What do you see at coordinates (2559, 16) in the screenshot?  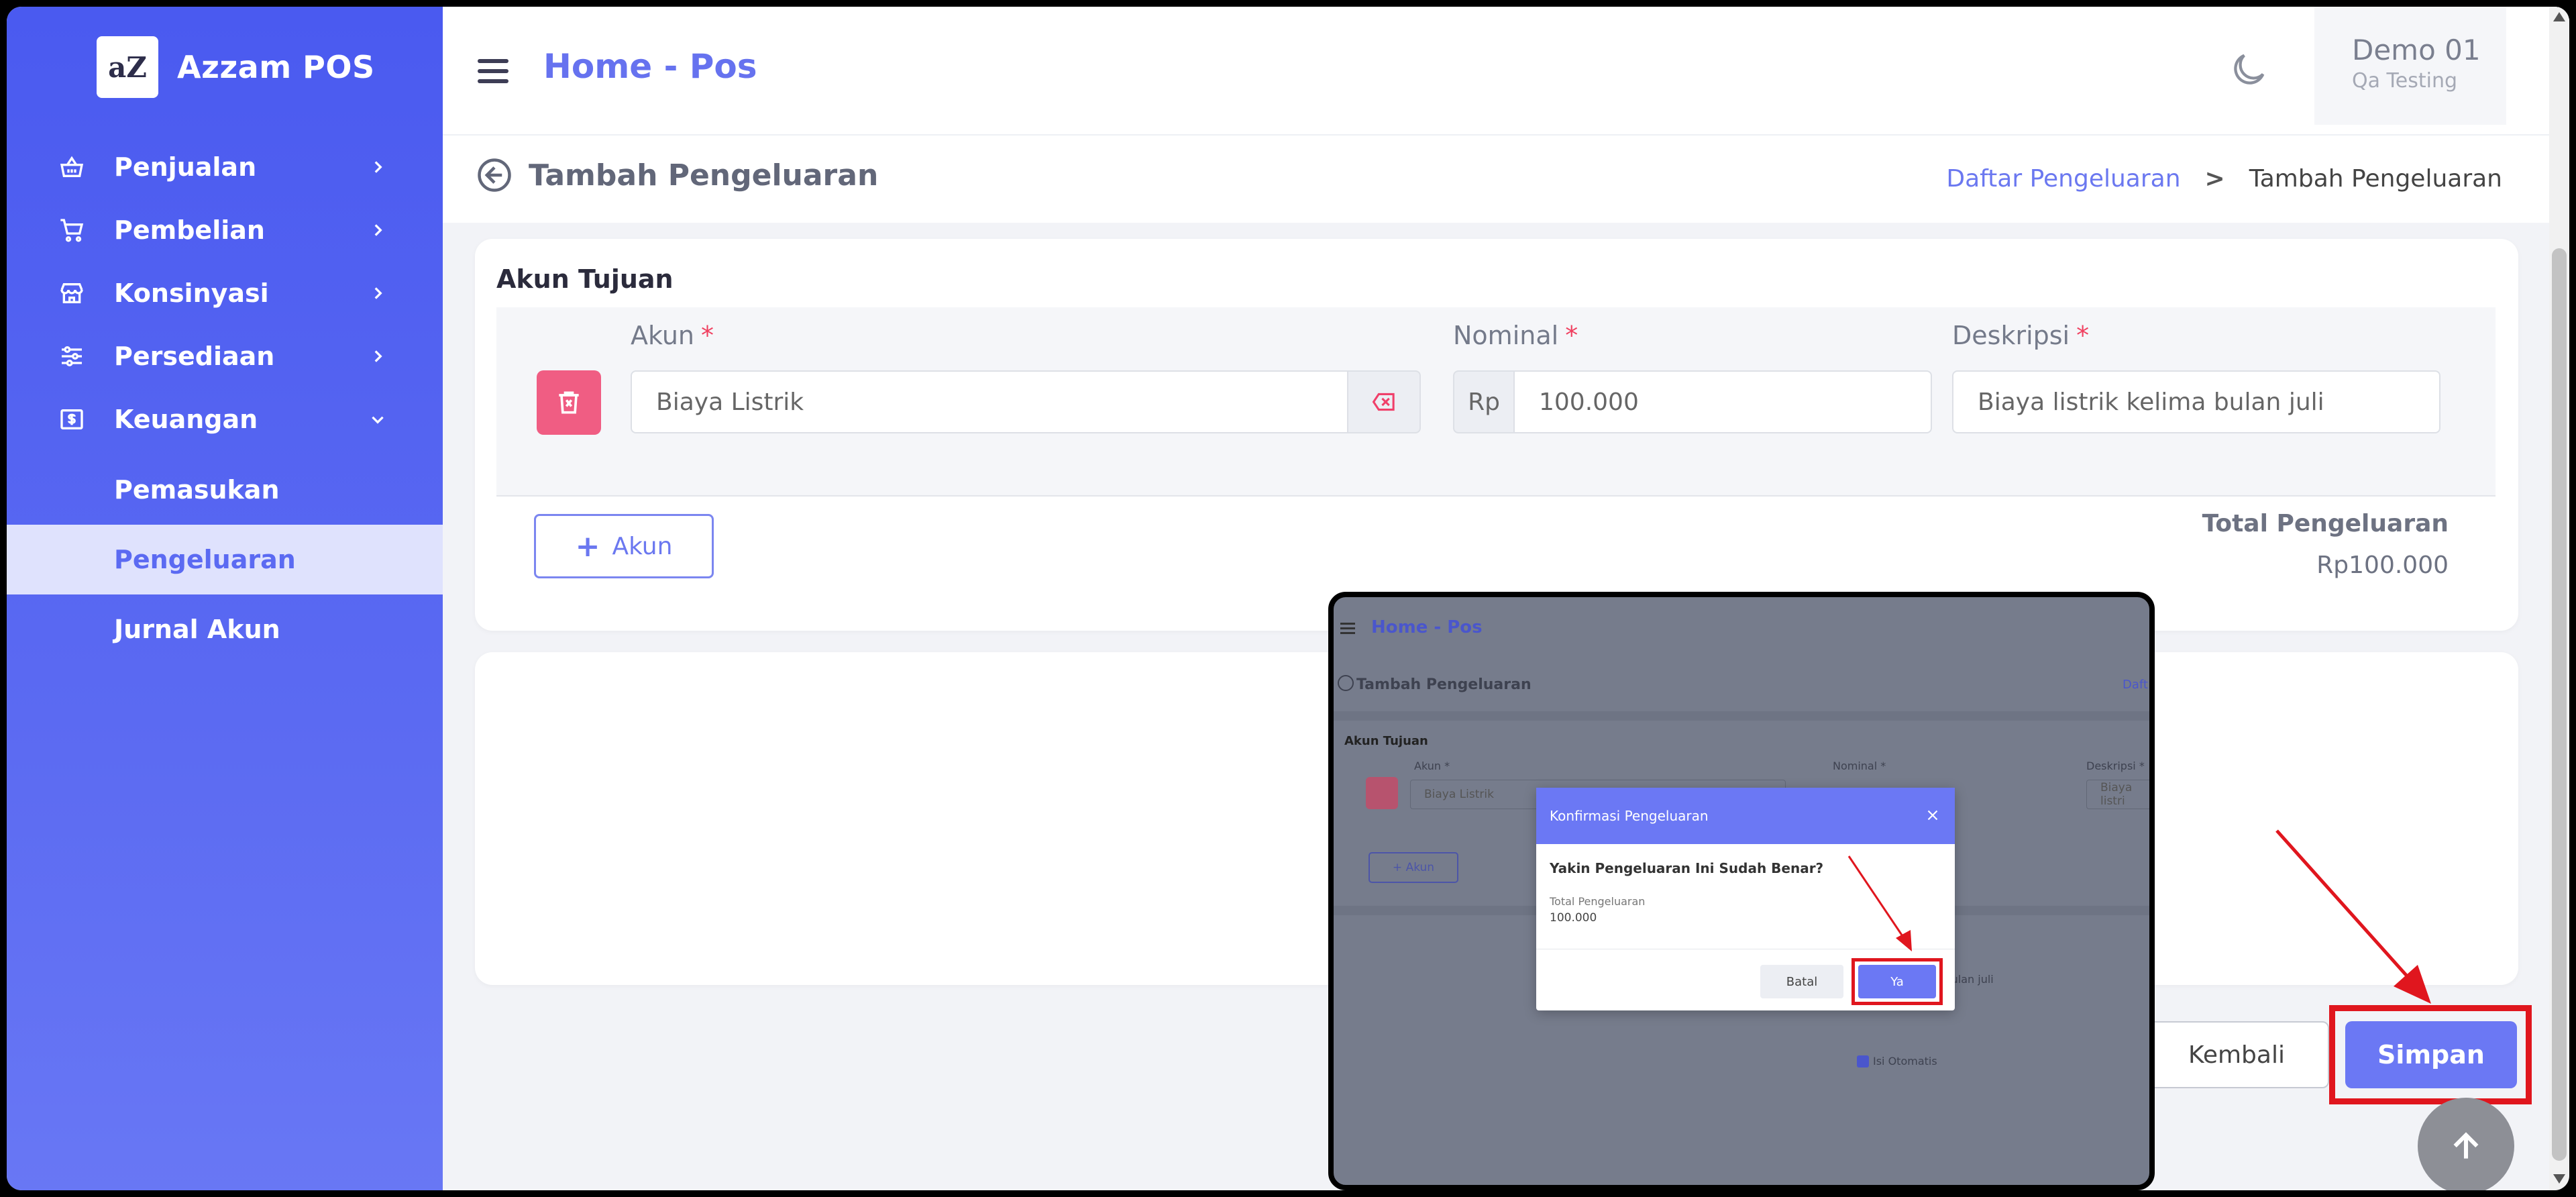 I see `scroll-up-arrow` at bounding box center [2559, 16].